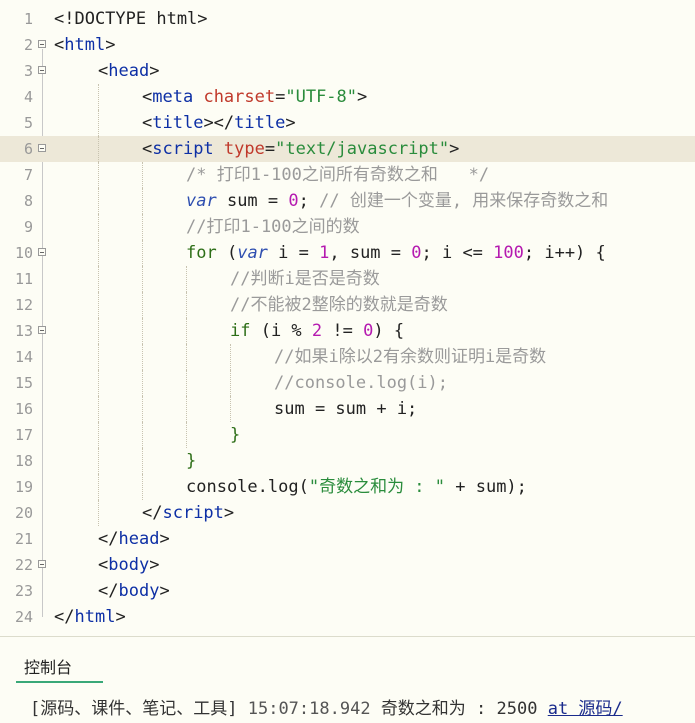  What do you see at coordinates (347, 591) in the screenshot?
I see `code-line: 23 </body>` at bounding box center [347, 591].